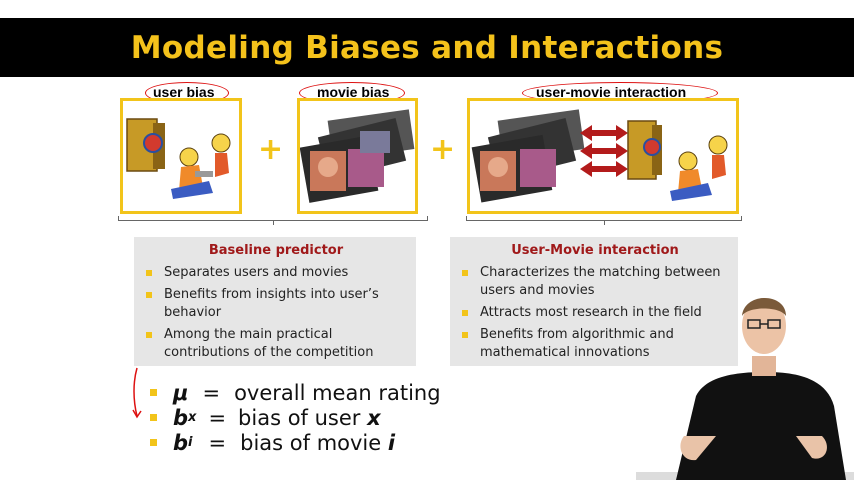 Image resolution: width=854 pixels, height=480 pixels. Describe the element at coordinates (443, 149) in the screenshot. I see `plus-operator-2: +` at that location.